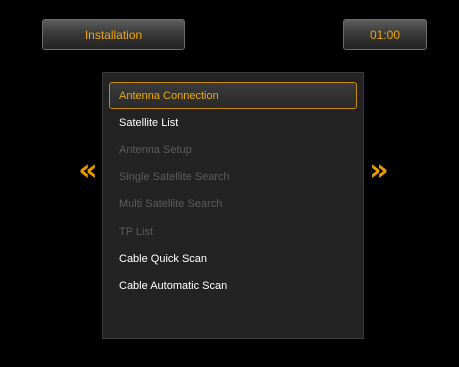  I want to click on page-title-label: Installation, so click(113, 34).